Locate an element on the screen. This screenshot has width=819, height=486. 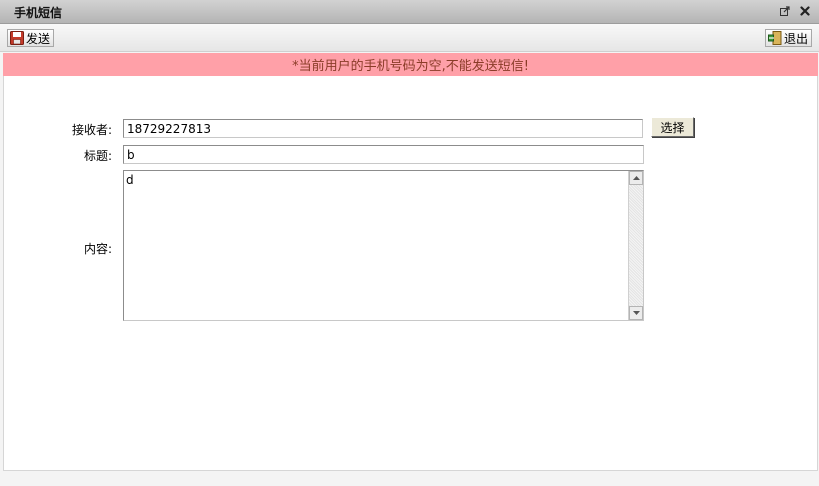
scroll-up-icon is located at coordinates (636, 178).